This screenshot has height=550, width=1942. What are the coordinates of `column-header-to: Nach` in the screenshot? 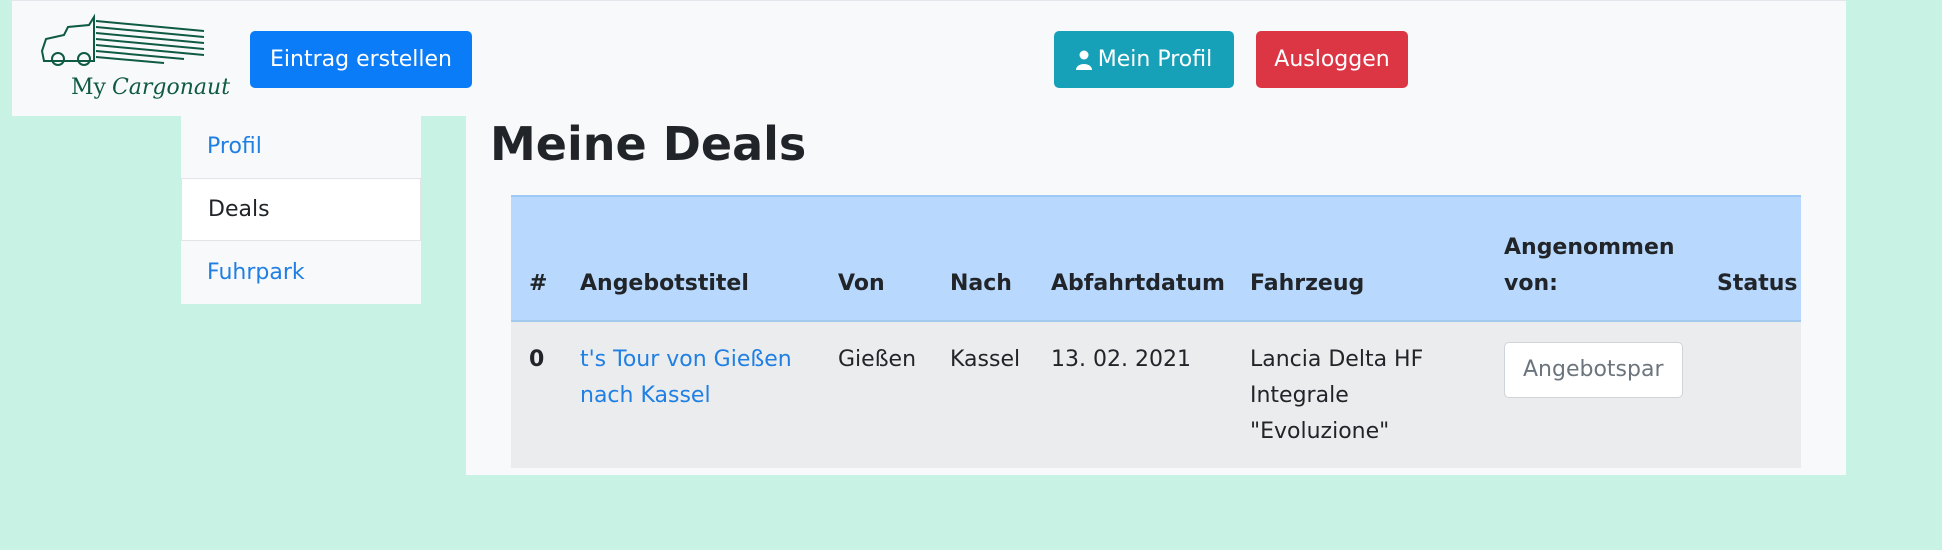 It's located at (982, 259).